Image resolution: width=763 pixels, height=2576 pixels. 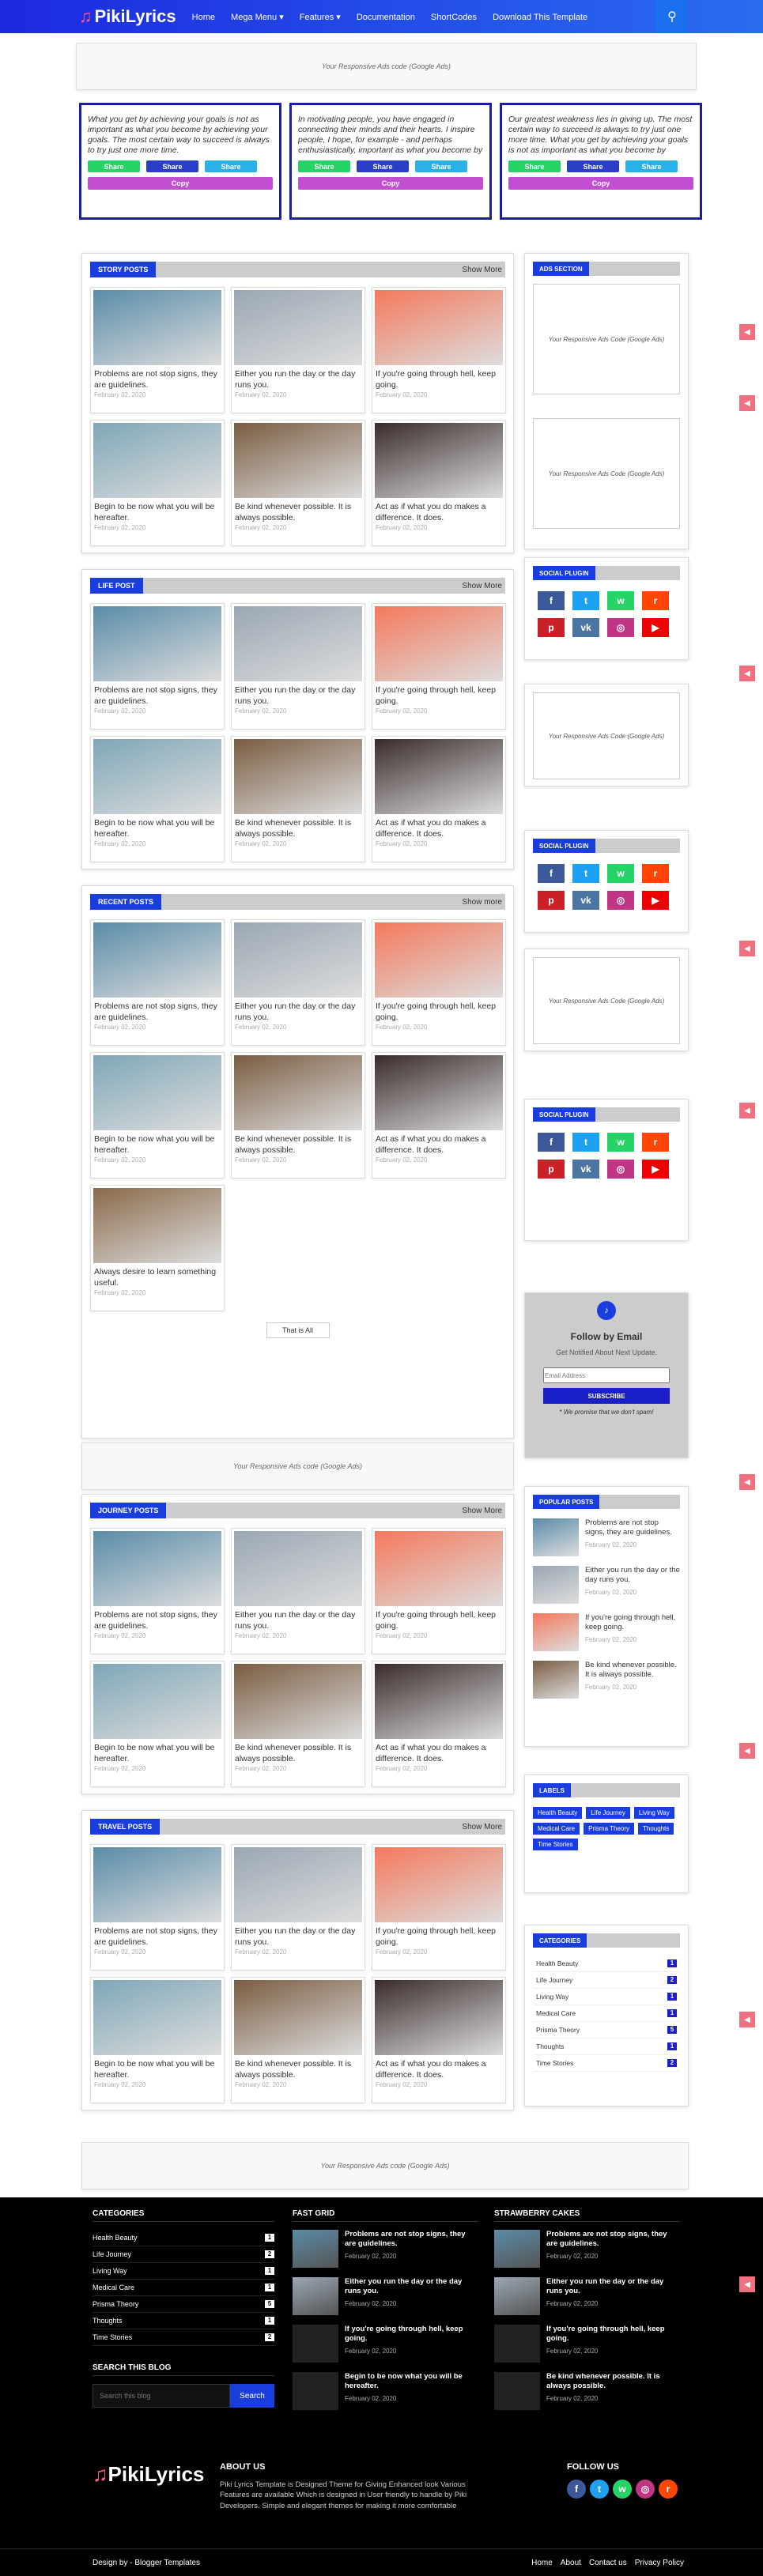 I want to click on instagram-icon: ◎, so click(x=645, y=2489).